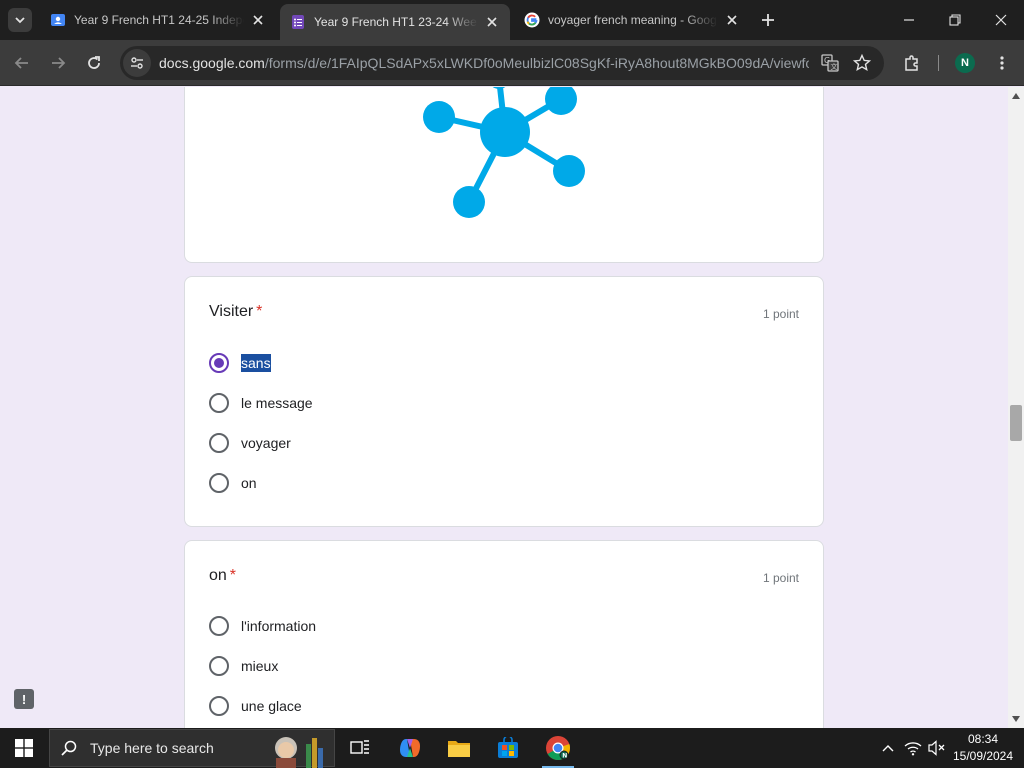 This screenshot has width=1024, height=768. I want to click on store-icon, so click(508, 747).